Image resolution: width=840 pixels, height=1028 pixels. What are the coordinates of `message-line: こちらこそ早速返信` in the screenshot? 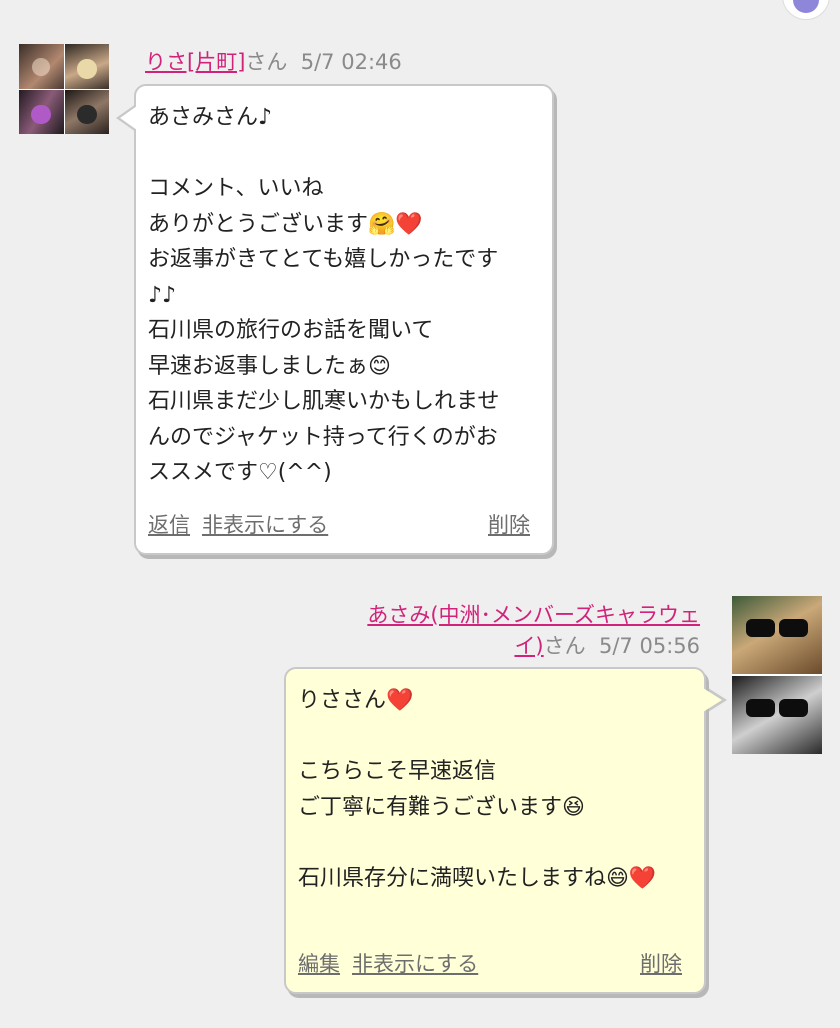 It's located at (397, 771).